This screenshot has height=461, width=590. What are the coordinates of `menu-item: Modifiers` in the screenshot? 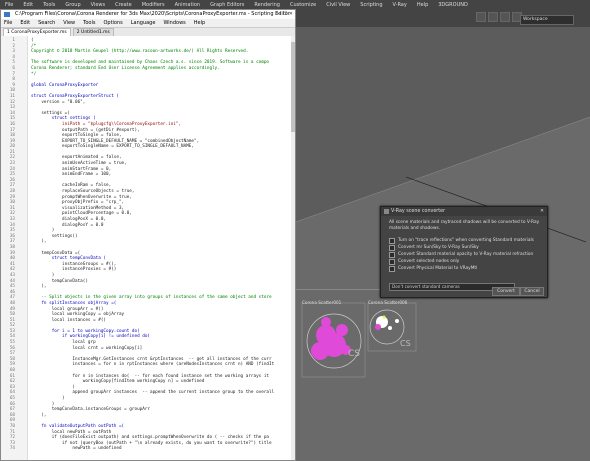 It's located at (153, 5).